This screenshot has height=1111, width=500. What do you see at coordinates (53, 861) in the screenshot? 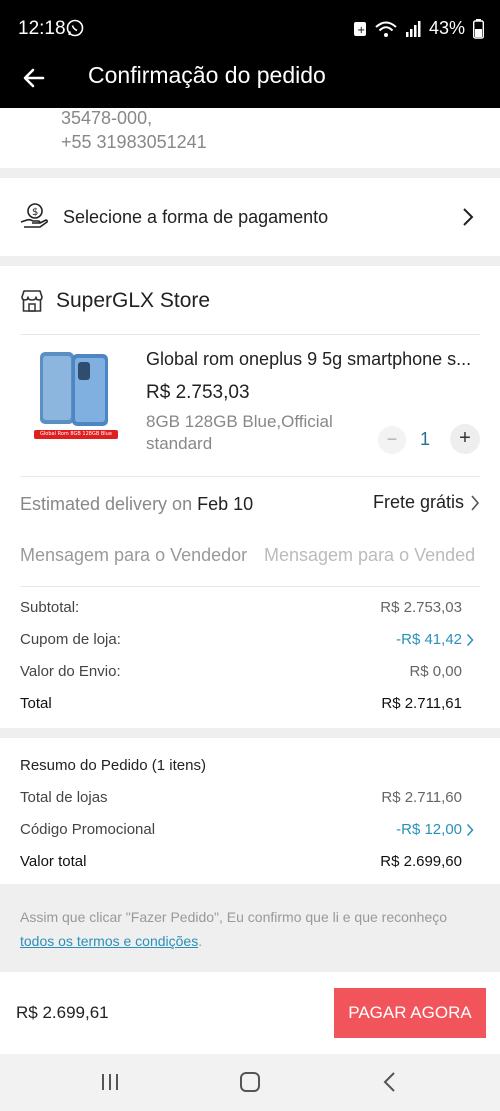
I see `grand-total-label: Valor total` at bounding box center [53, 861].